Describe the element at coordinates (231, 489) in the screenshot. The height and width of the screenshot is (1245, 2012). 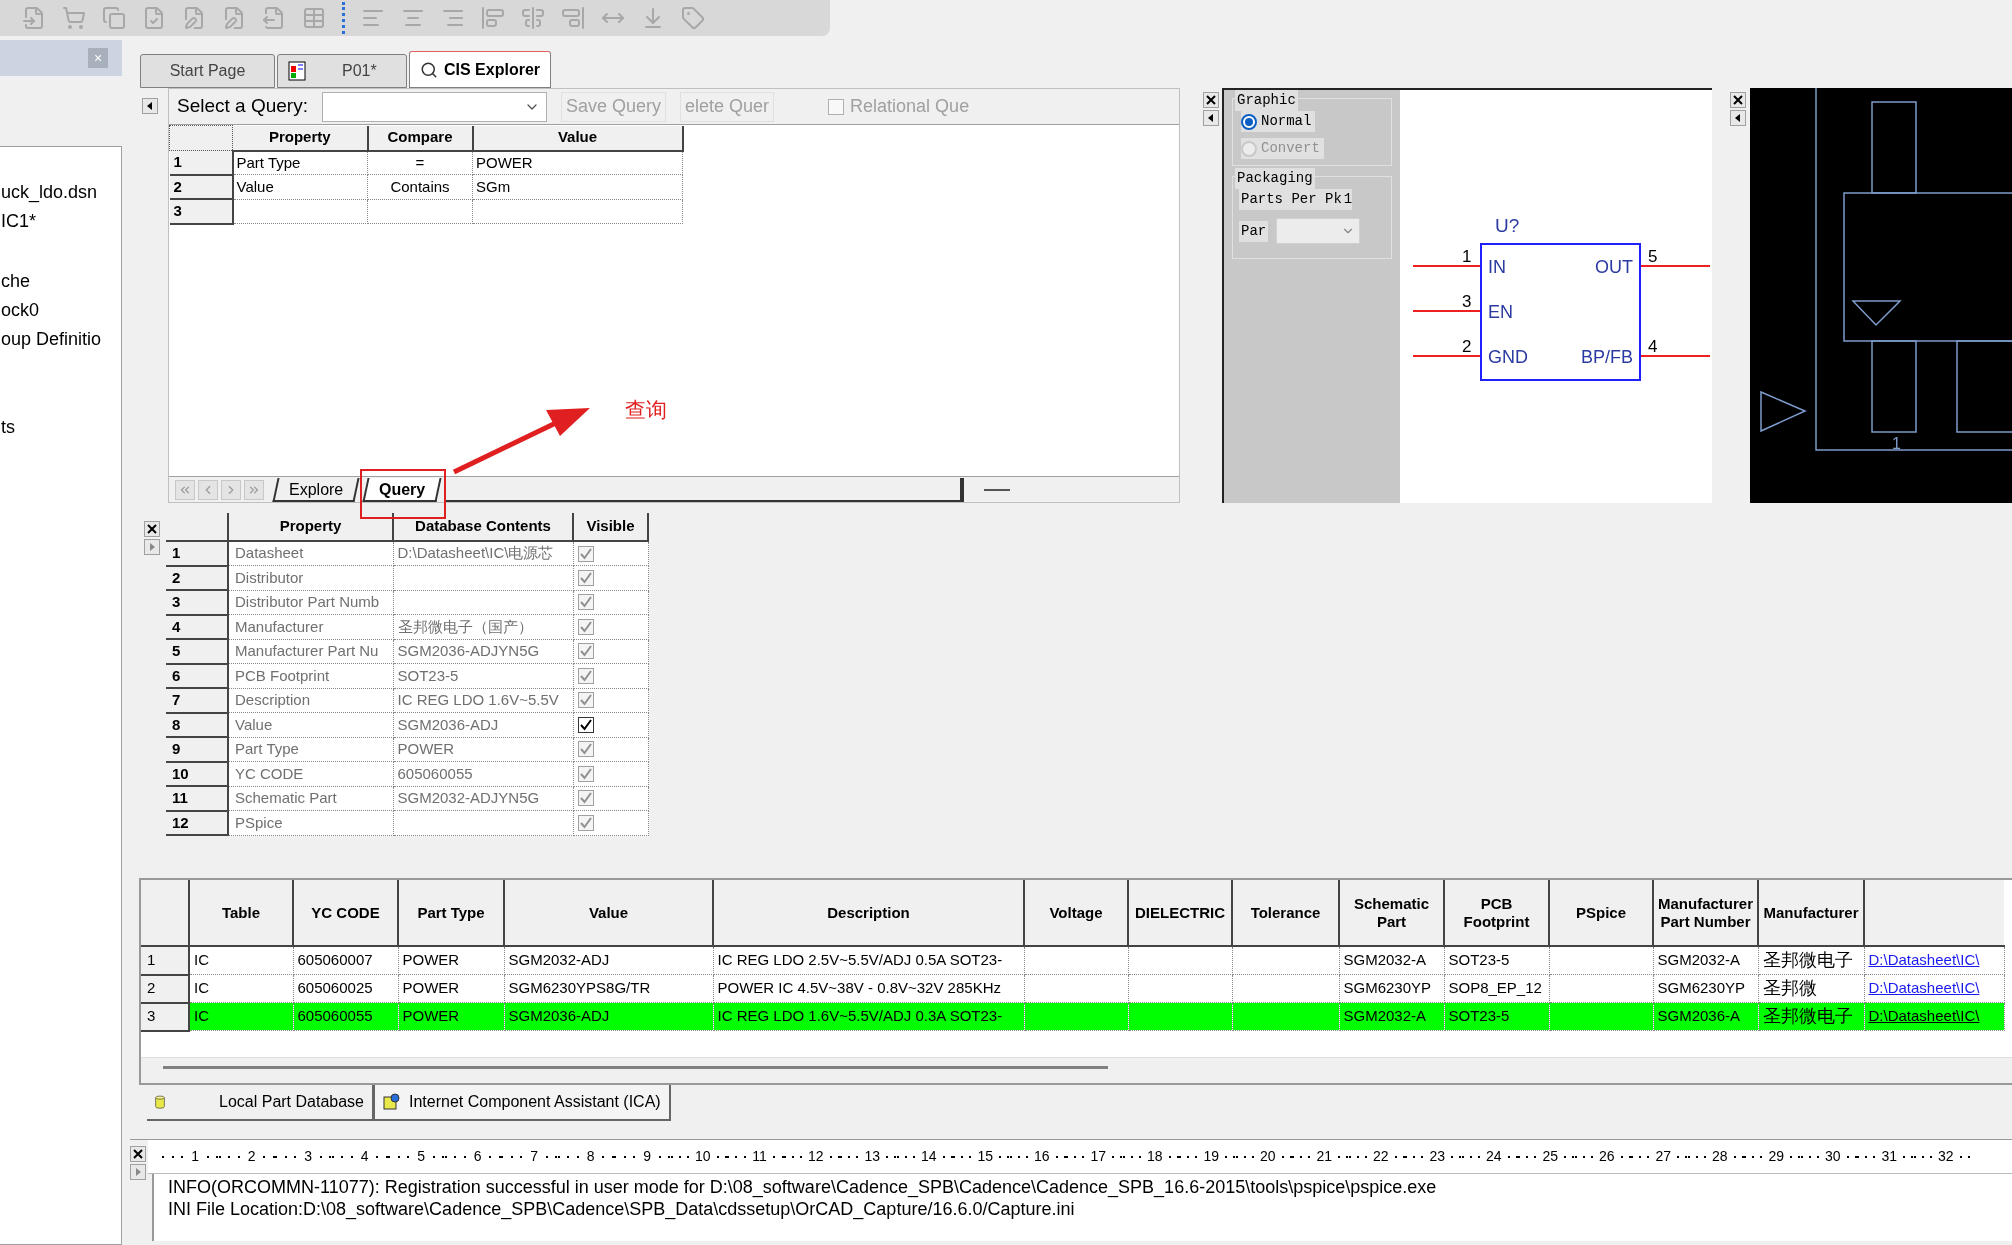
I see `next-page-icon` at that location.